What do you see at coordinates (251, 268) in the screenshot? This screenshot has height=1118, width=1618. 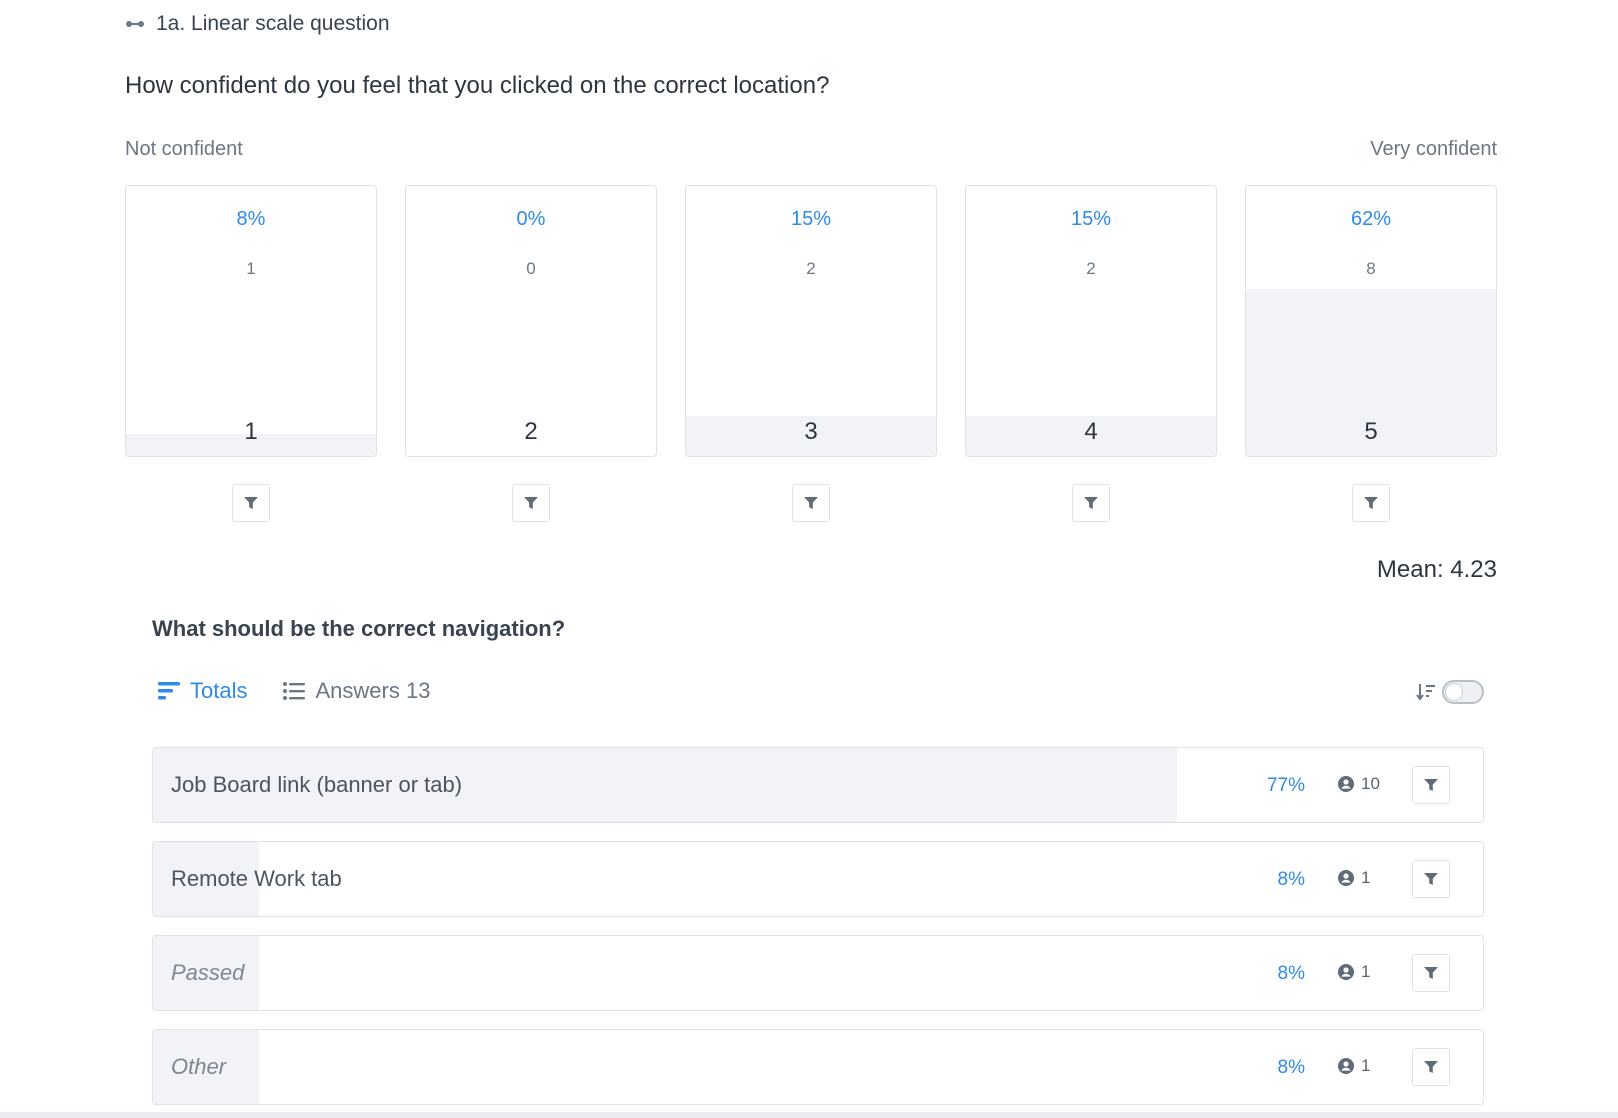 I see `scale-option-count: 1` at bounding box center [251, 268].